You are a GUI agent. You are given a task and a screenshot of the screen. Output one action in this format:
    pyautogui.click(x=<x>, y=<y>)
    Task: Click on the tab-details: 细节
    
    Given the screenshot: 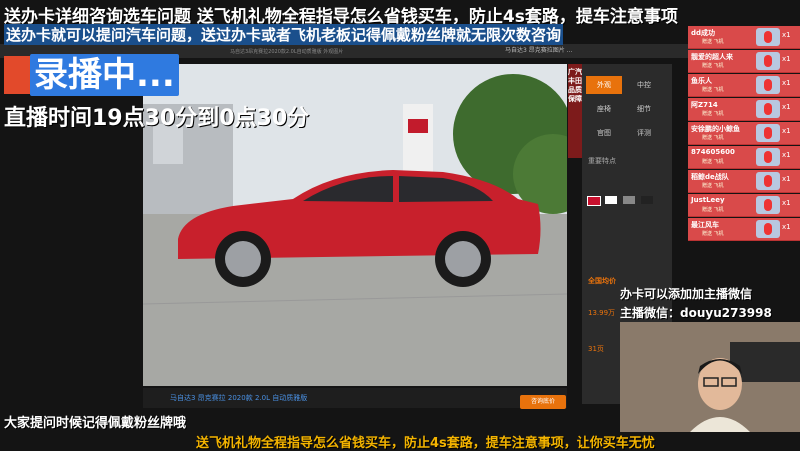 What is the action you would take?
    pyautogui.click(x=644, y=109)
    